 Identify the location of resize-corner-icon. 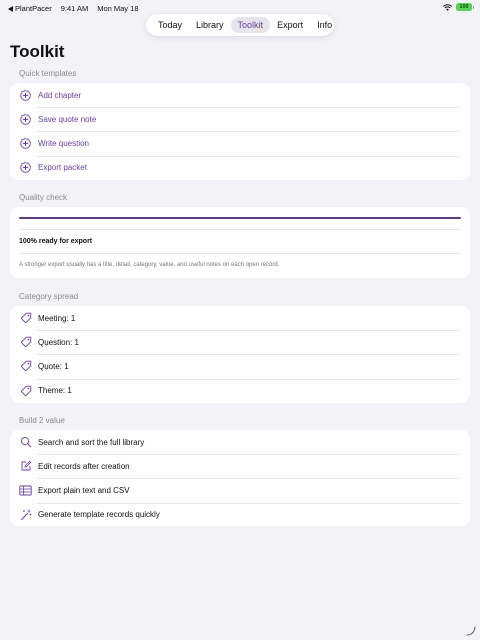
(471, 631).